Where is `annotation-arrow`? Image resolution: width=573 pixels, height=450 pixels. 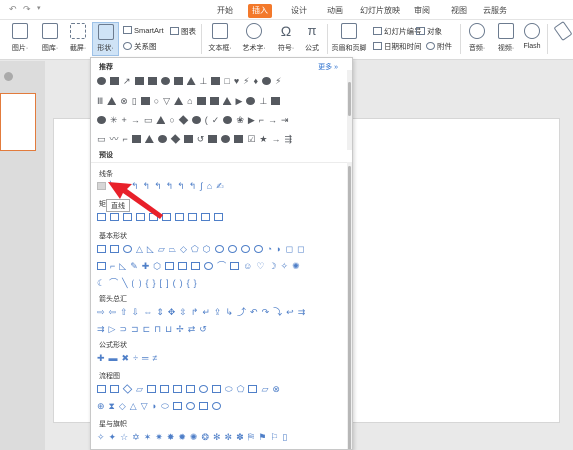 annotation-arrow is located at coordinates (135, 200).